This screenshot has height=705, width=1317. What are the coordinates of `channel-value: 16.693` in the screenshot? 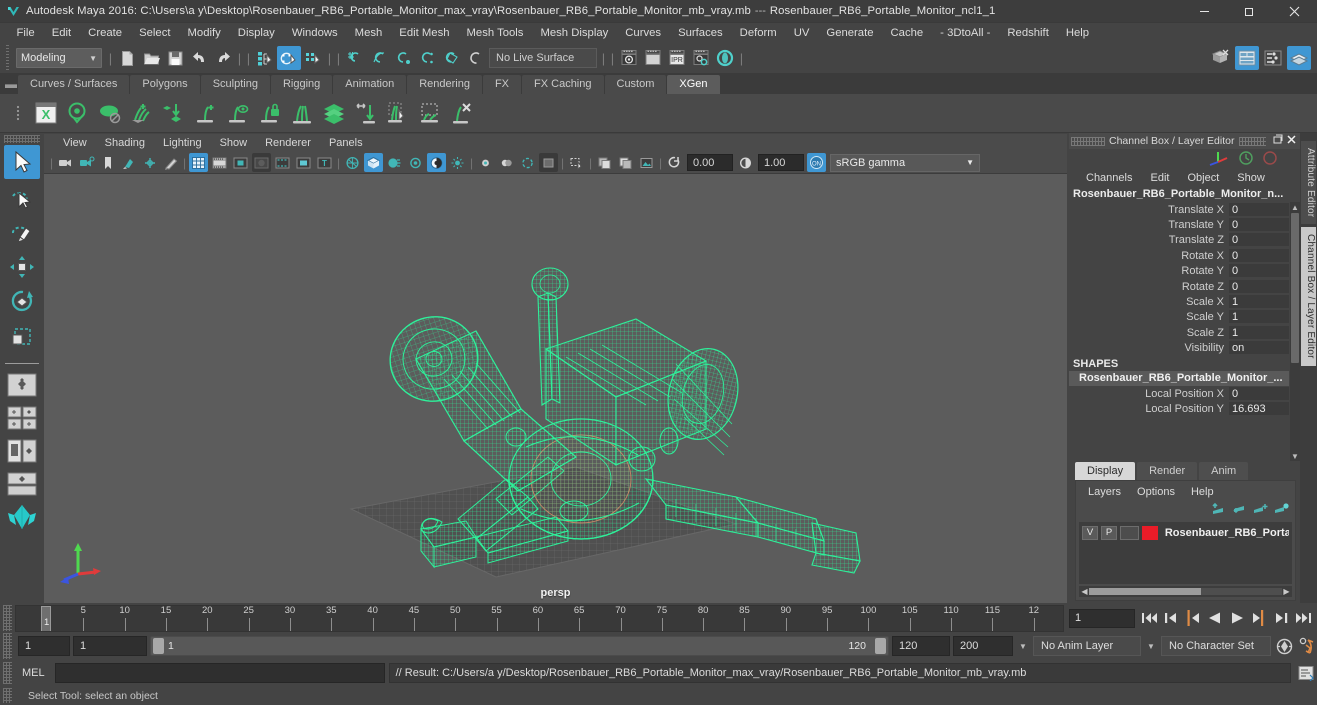 It's located at (1259, 408).